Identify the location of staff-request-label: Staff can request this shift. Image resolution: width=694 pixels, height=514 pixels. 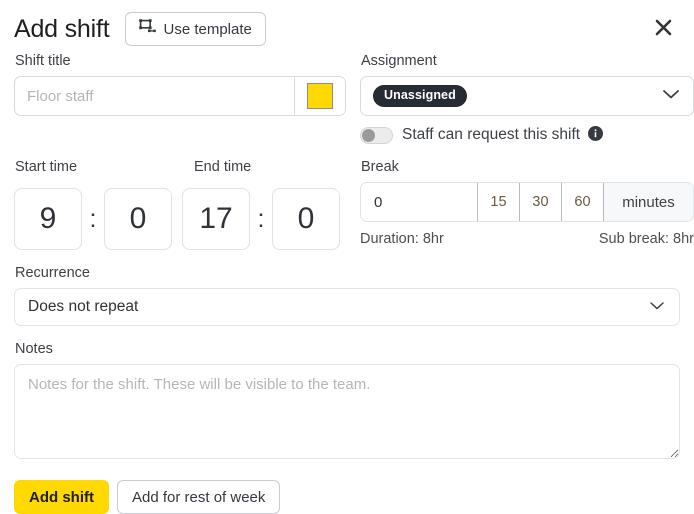
(491, 134).